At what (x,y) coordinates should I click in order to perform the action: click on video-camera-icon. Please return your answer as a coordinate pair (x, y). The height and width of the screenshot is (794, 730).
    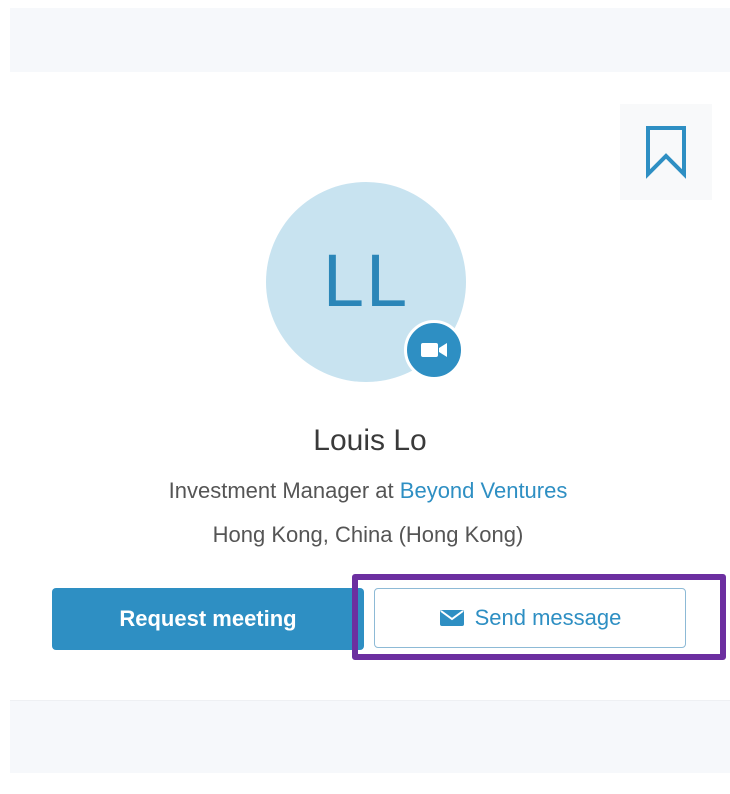
    Looking at the image, I should click on (434, 350).